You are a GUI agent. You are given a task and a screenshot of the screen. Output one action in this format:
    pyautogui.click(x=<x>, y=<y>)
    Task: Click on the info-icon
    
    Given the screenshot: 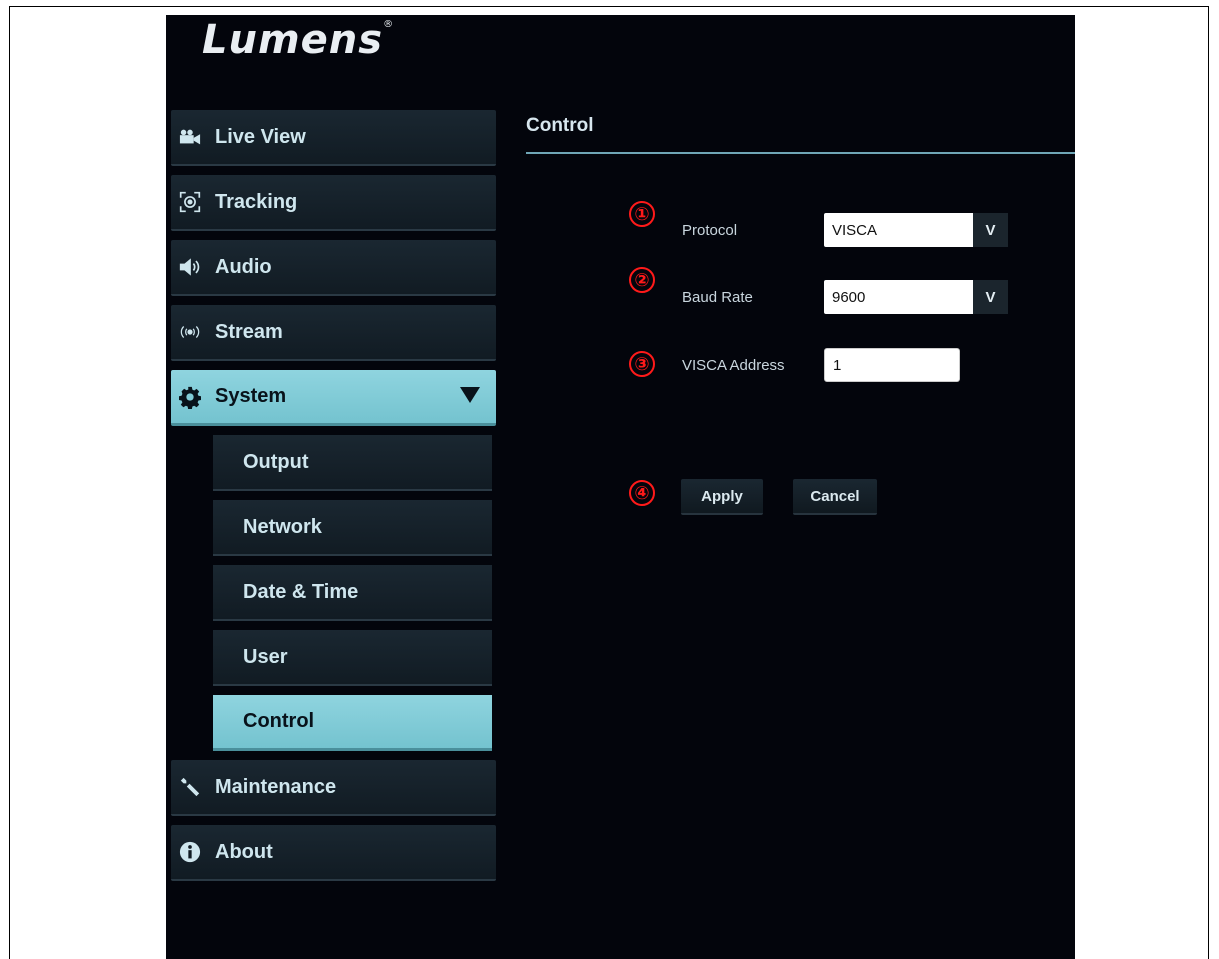 What is the action you would take?
    pyautogui.click(x=190, y=852)
    